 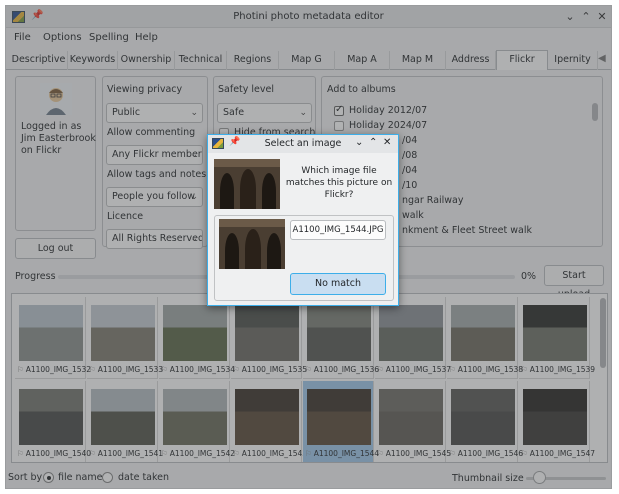 I want to click on thumbnail-caption: ⚐ A1100_IMG_1547, so click(x=558, y=453).